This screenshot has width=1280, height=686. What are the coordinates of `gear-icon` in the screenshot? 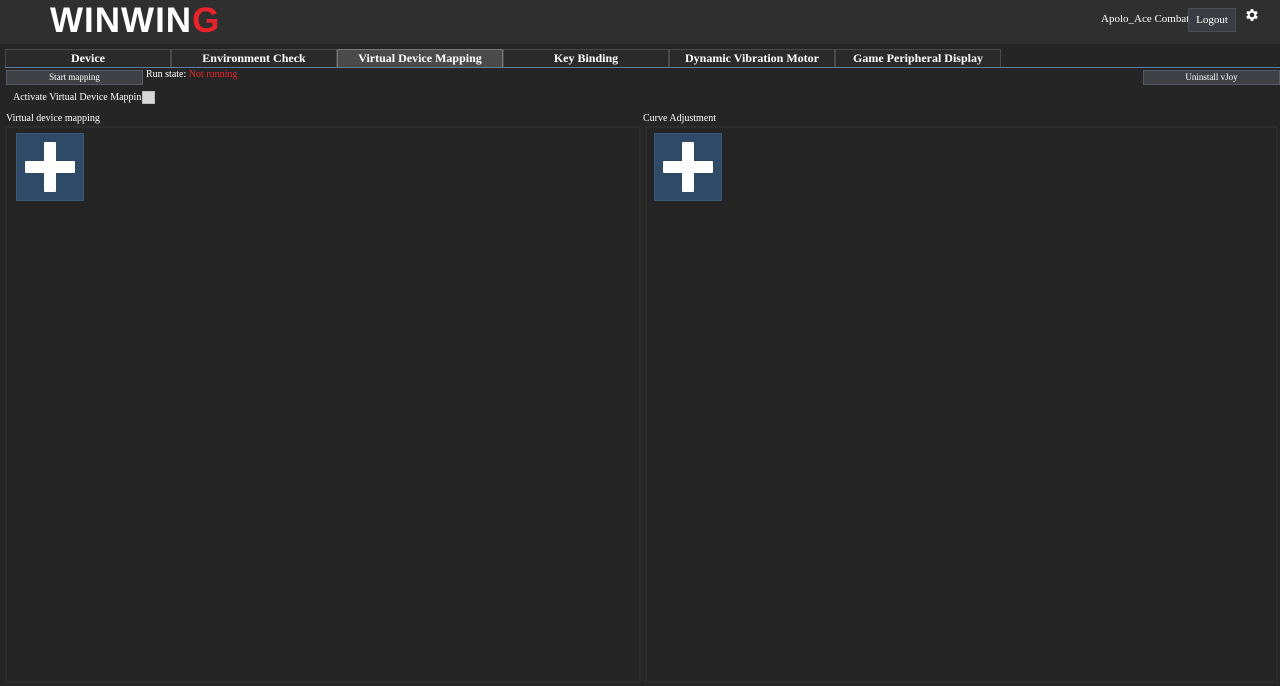 It's located at (1252, 15).